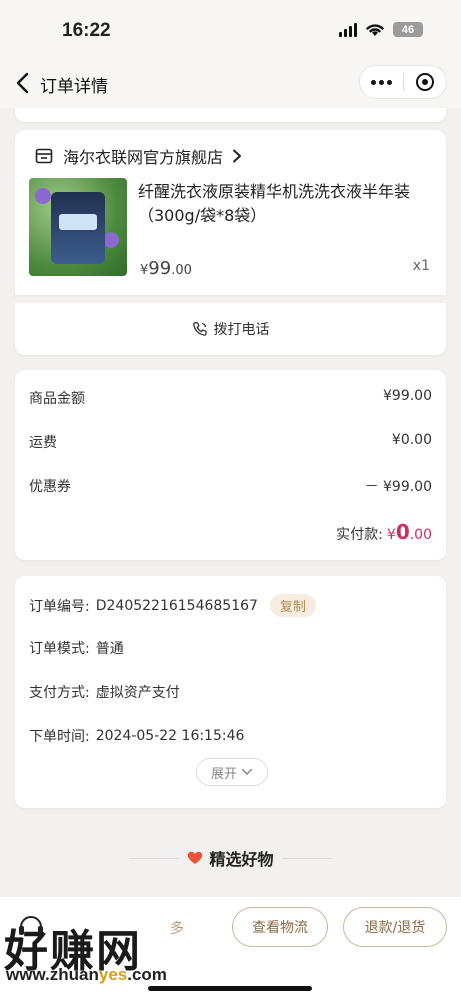 This screenshot has height=999, width=461. I want to click on chevron-down-icon, so click(247, 771).